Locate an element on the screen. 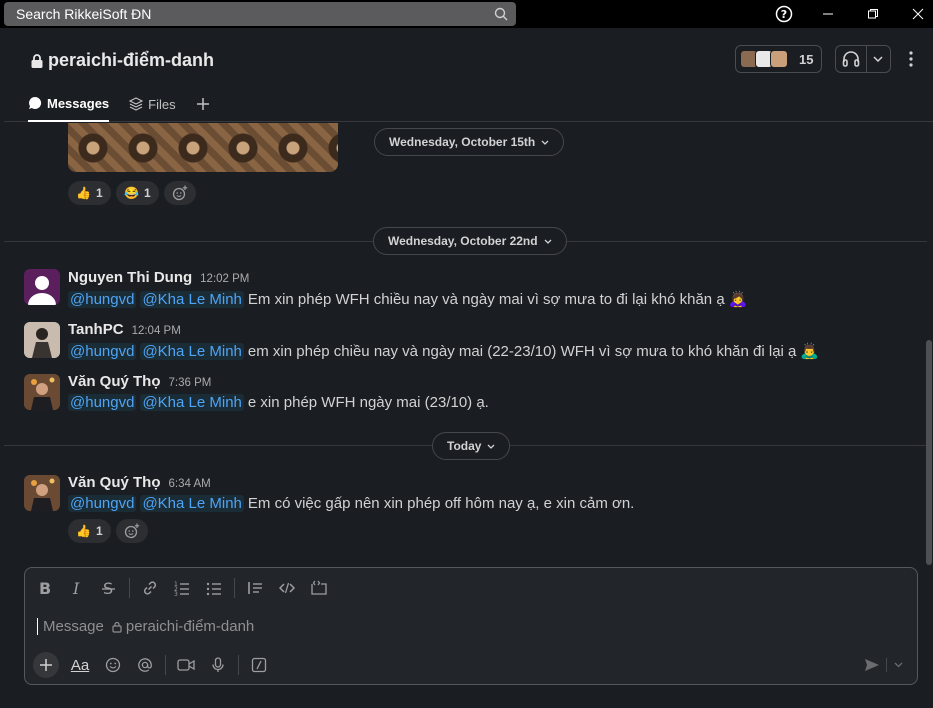 The width and height of the screenshot is (933, 708). member-count: 15 is located at coordinates (806, 59).